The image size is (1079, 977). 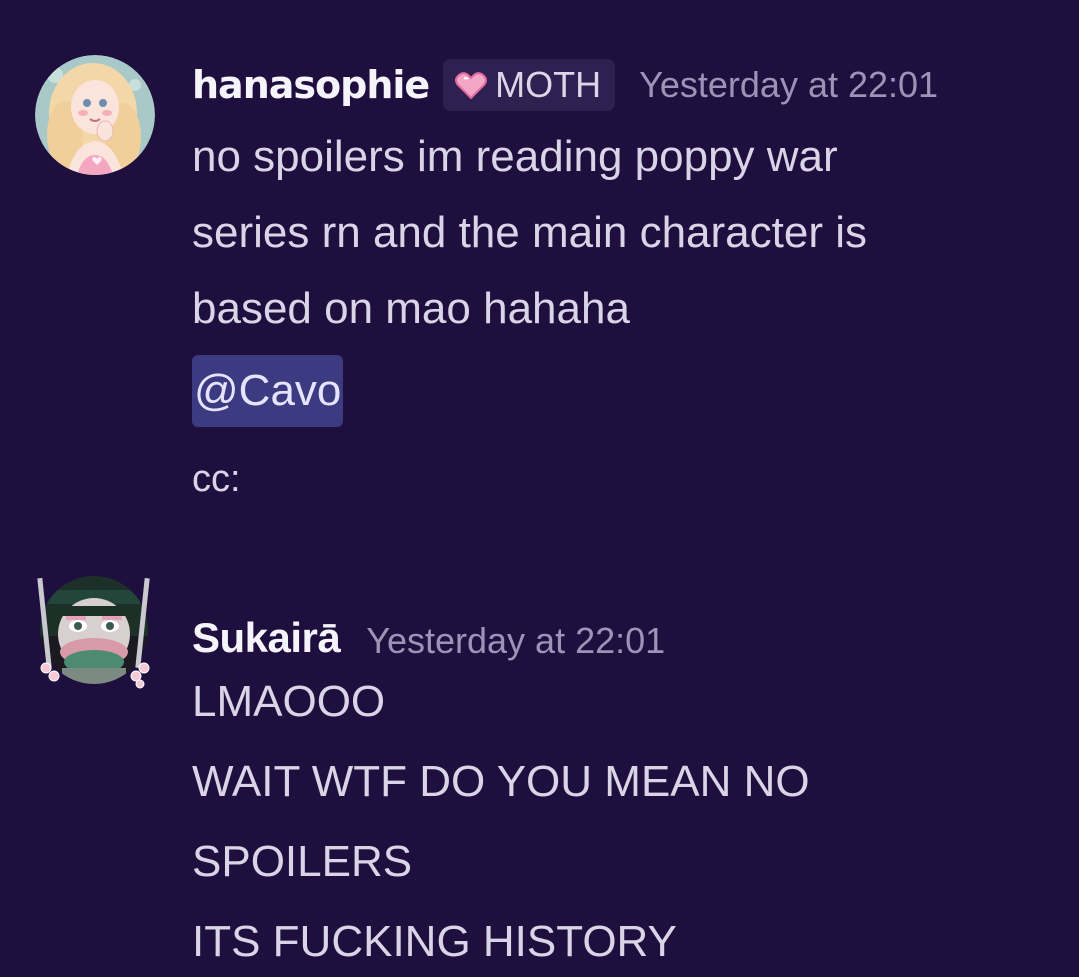 What do you see at coordinates (268, 391) in the screenshot?
I see `user-mention: @Cavo` at bounding box center [268, 391].